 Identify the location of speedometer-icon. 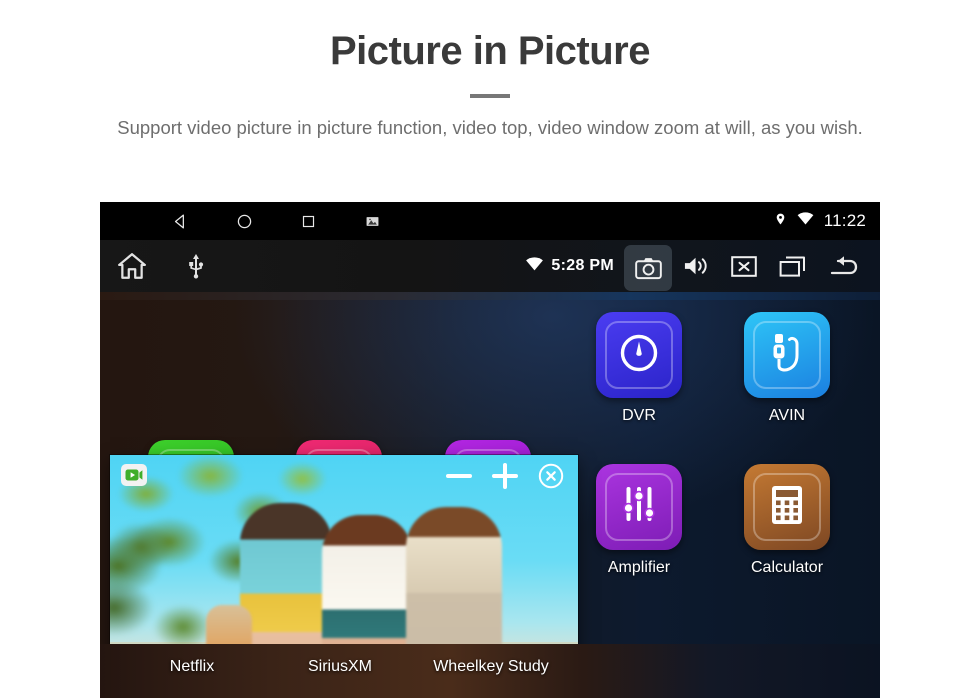
(639, 355).